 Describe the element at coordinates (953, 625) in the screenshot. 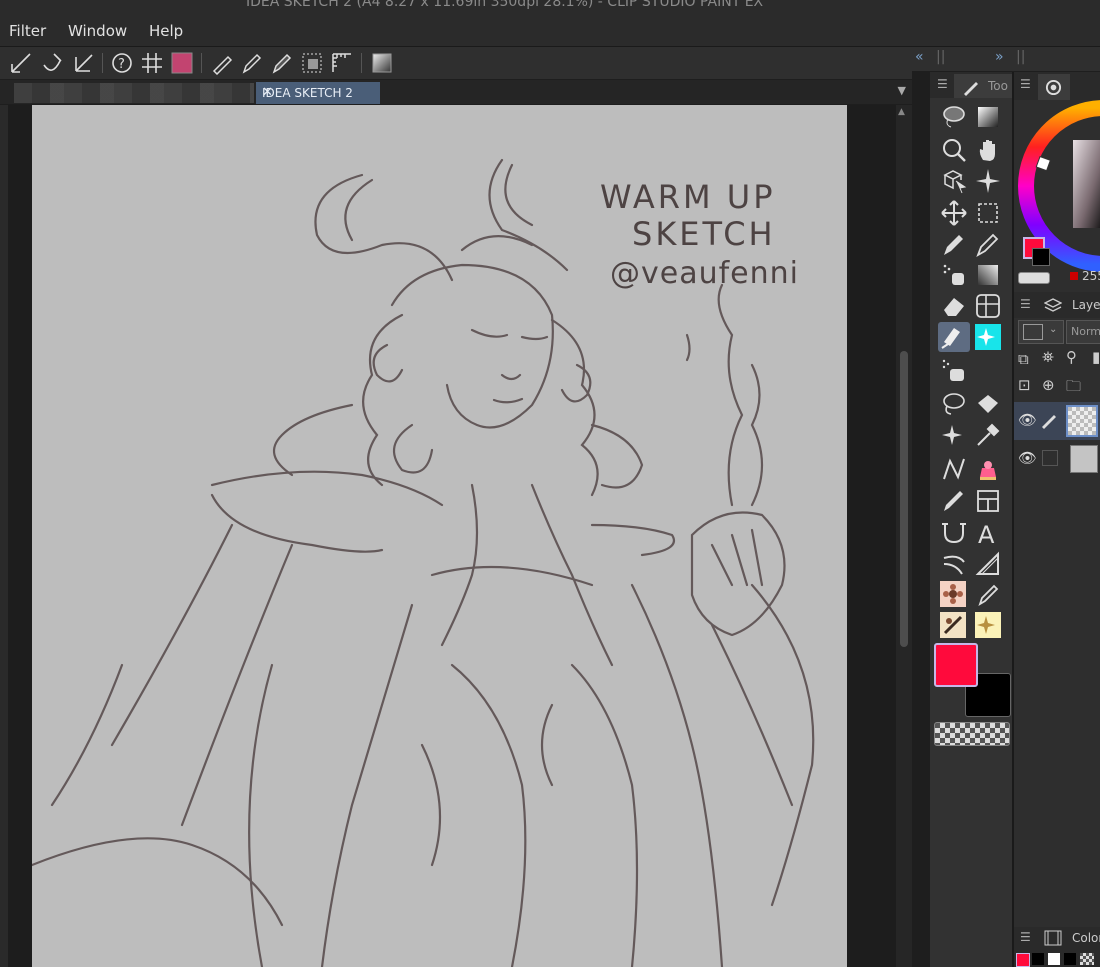

I see `cookie-material-icon` at that location.